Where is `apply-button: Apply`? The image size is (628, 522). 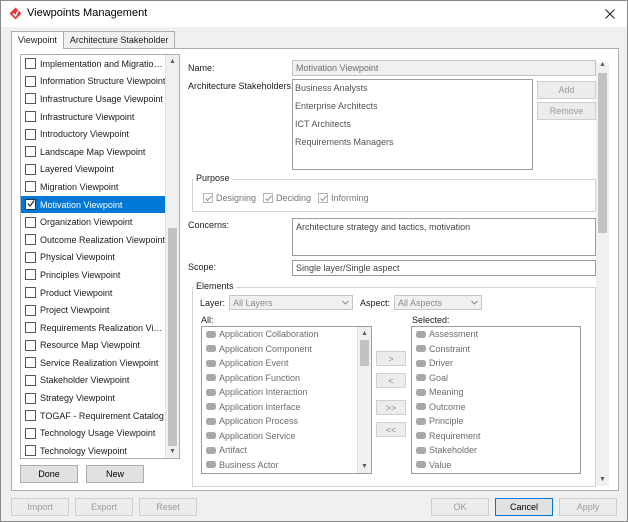 apply-button: Apply is located at coordinates (588, 507).